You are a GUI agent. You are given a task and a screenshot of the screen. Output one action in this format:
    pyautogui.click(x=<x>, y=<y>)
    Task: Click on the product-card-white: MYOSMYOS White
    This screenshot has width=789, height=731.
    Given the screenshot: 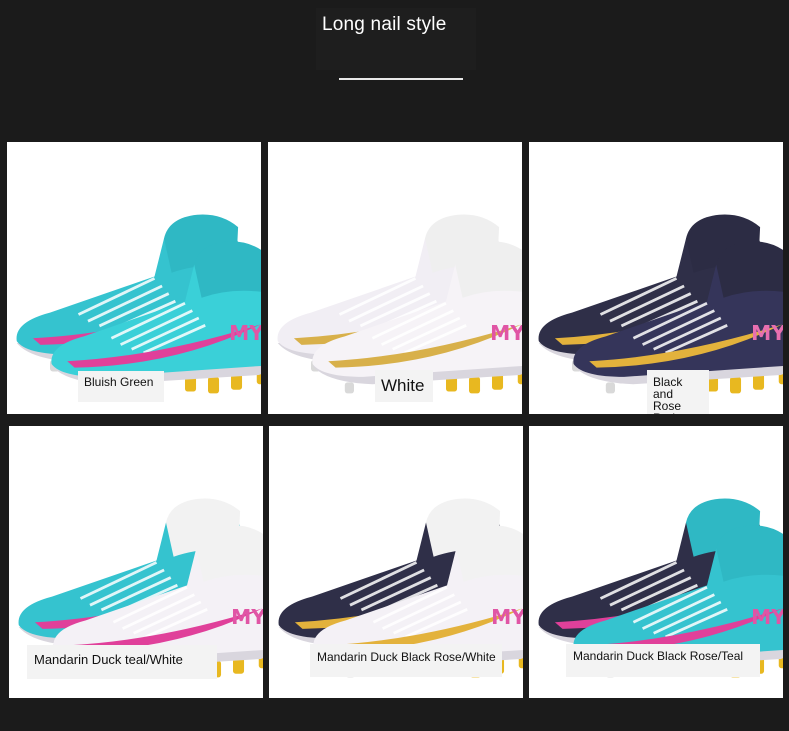 What is the action you would take?
    pyautogui.click(x=395, y=278)
    